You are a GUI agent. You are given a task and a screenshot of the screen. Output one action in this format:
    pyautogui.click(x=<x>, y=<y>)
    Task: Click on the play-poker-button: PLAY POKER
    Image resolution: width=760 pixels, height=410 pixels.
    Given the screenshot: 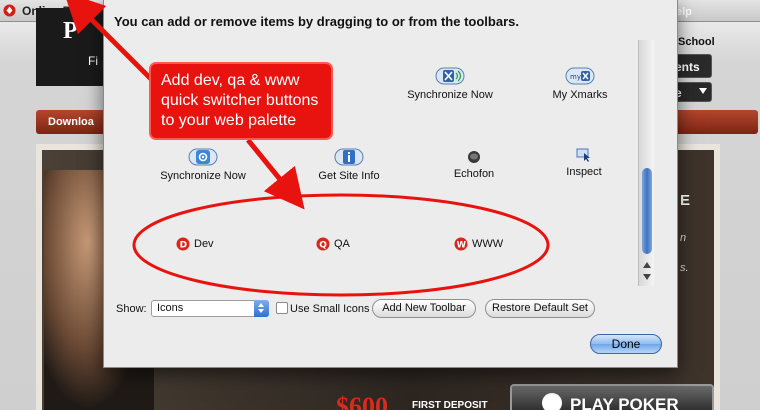 What is the action you would take?
    pyautogui.click(x=612, y=397)
    